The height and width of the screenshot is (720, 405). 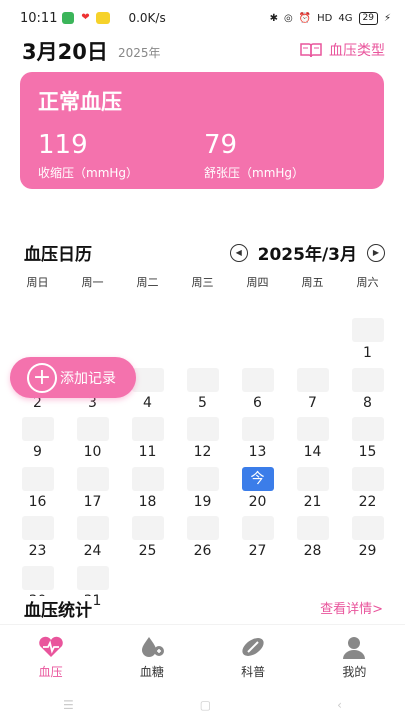 I want to click on calendar-blank, so click(x=257, y=343).